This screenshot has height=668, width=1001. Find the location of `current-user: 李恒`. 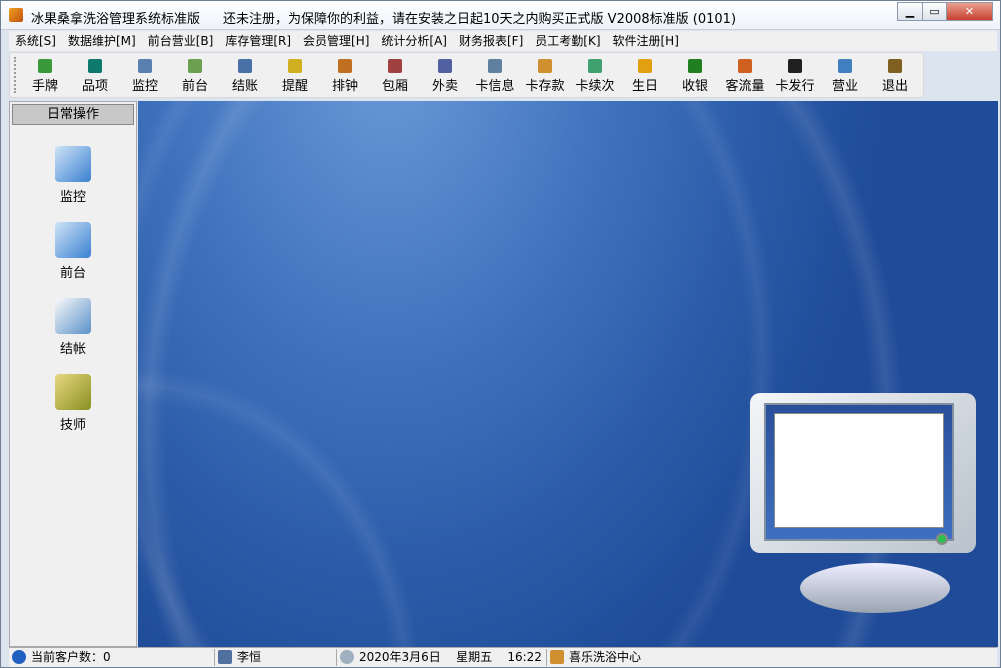

current-user: 李恒 is located at coordinates (276, 657).